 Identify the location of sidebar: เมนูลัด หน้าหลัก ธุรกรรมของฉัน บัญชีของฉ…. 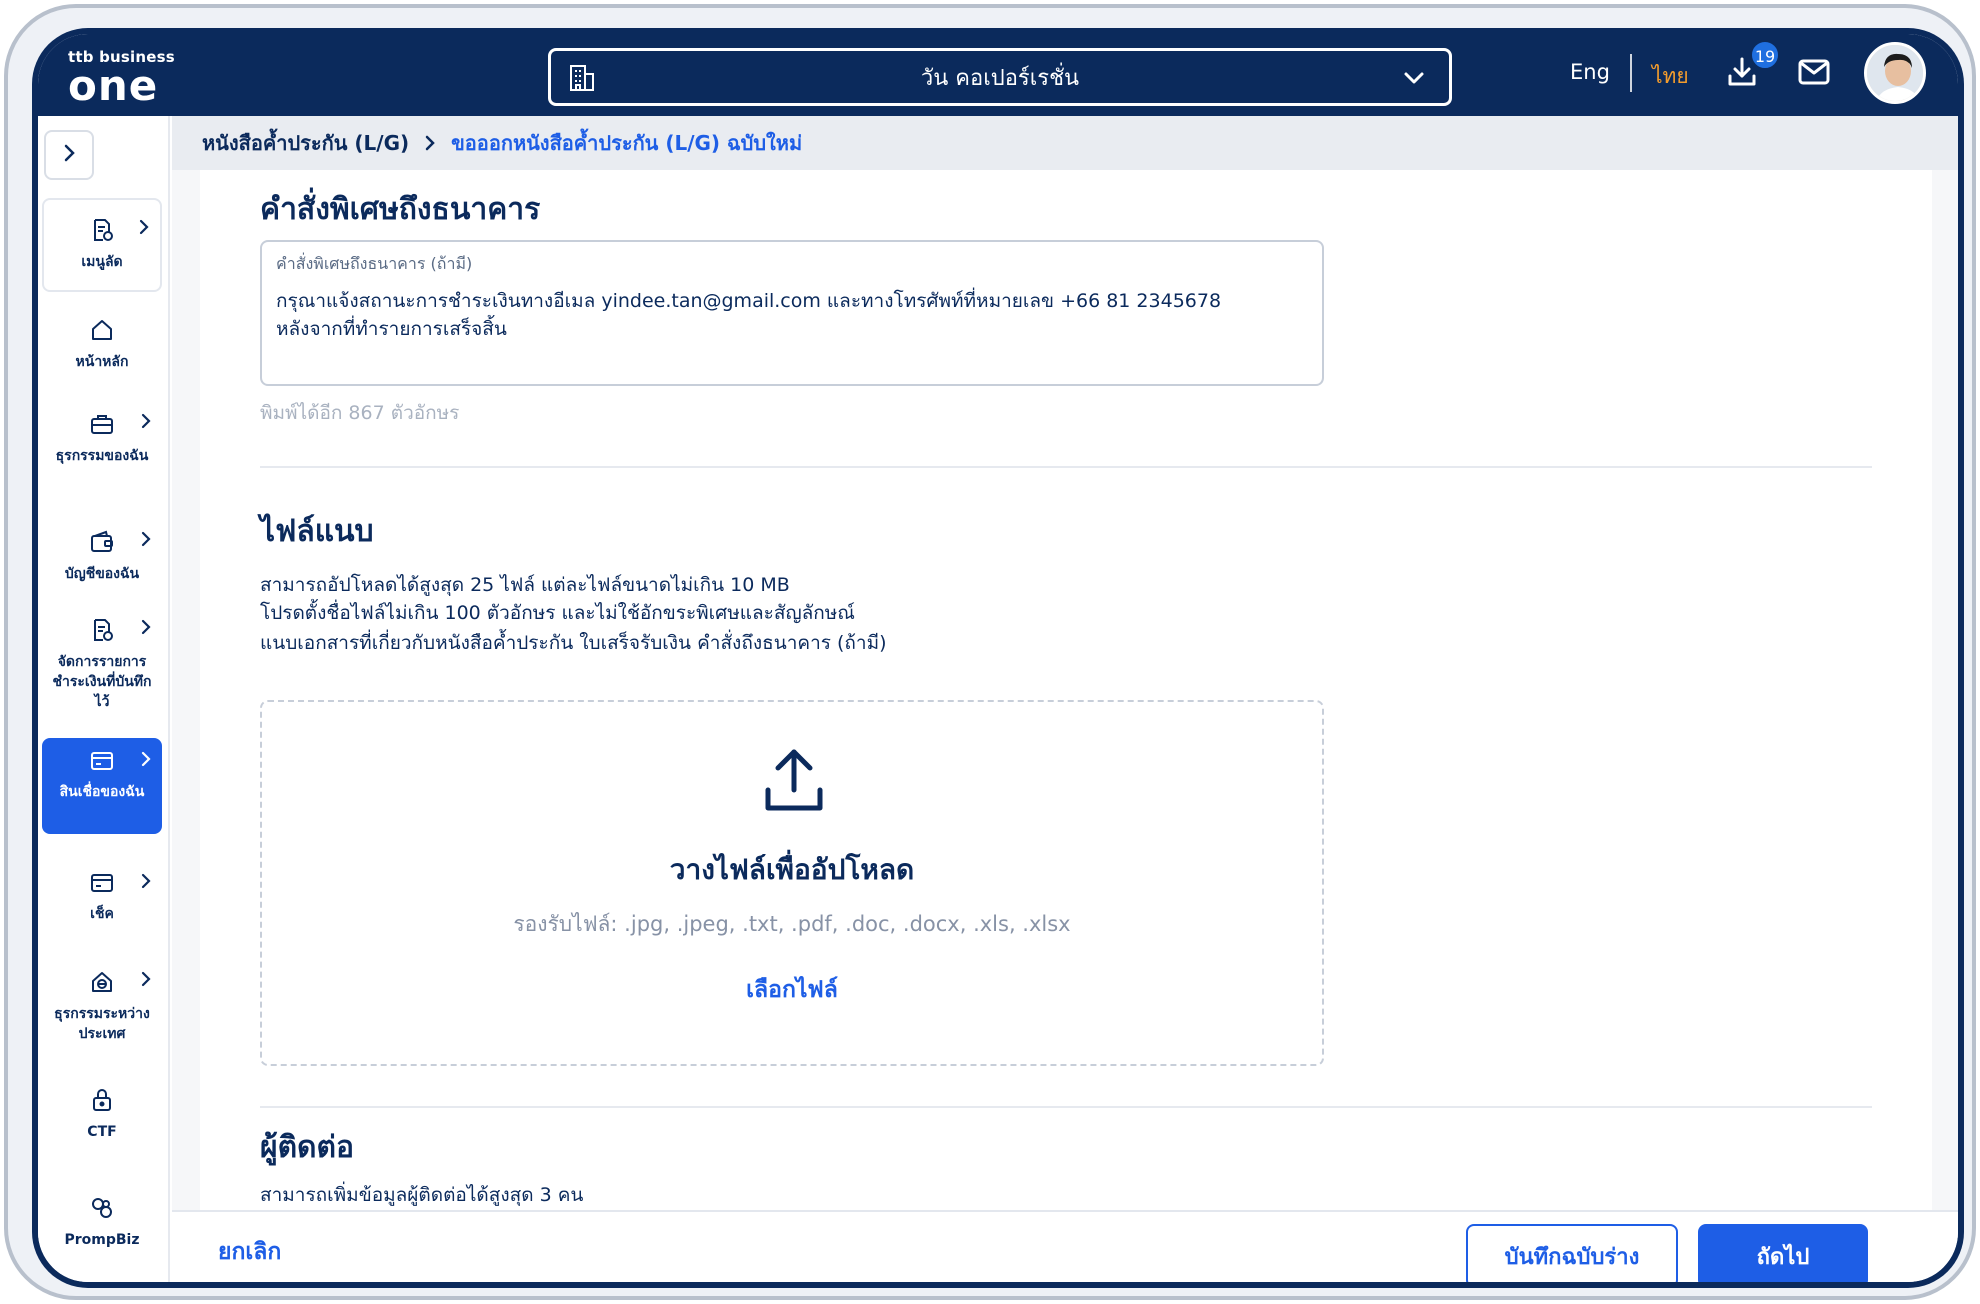
(104, 699).